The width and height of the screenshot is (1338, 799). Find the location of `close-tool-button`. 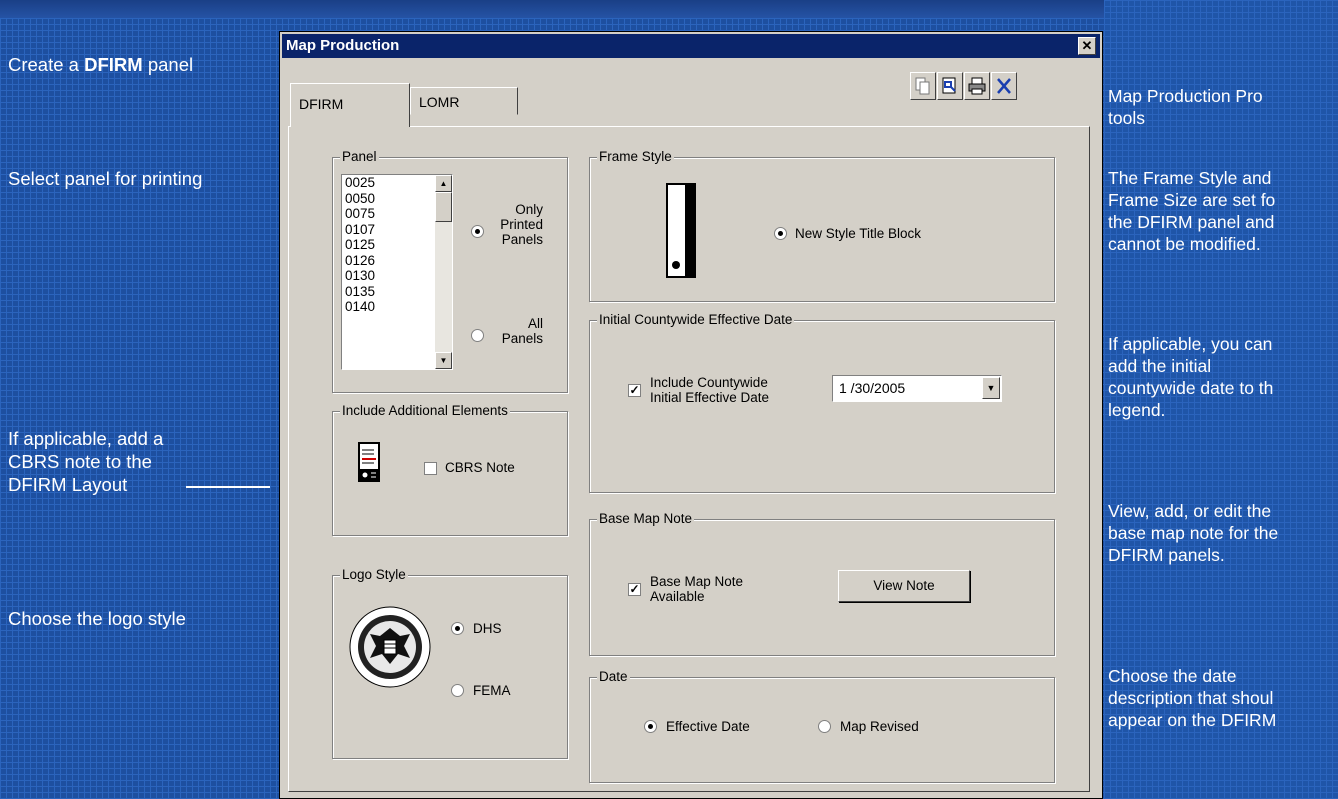

close-tool-button is located at coordinates (1004, 86).